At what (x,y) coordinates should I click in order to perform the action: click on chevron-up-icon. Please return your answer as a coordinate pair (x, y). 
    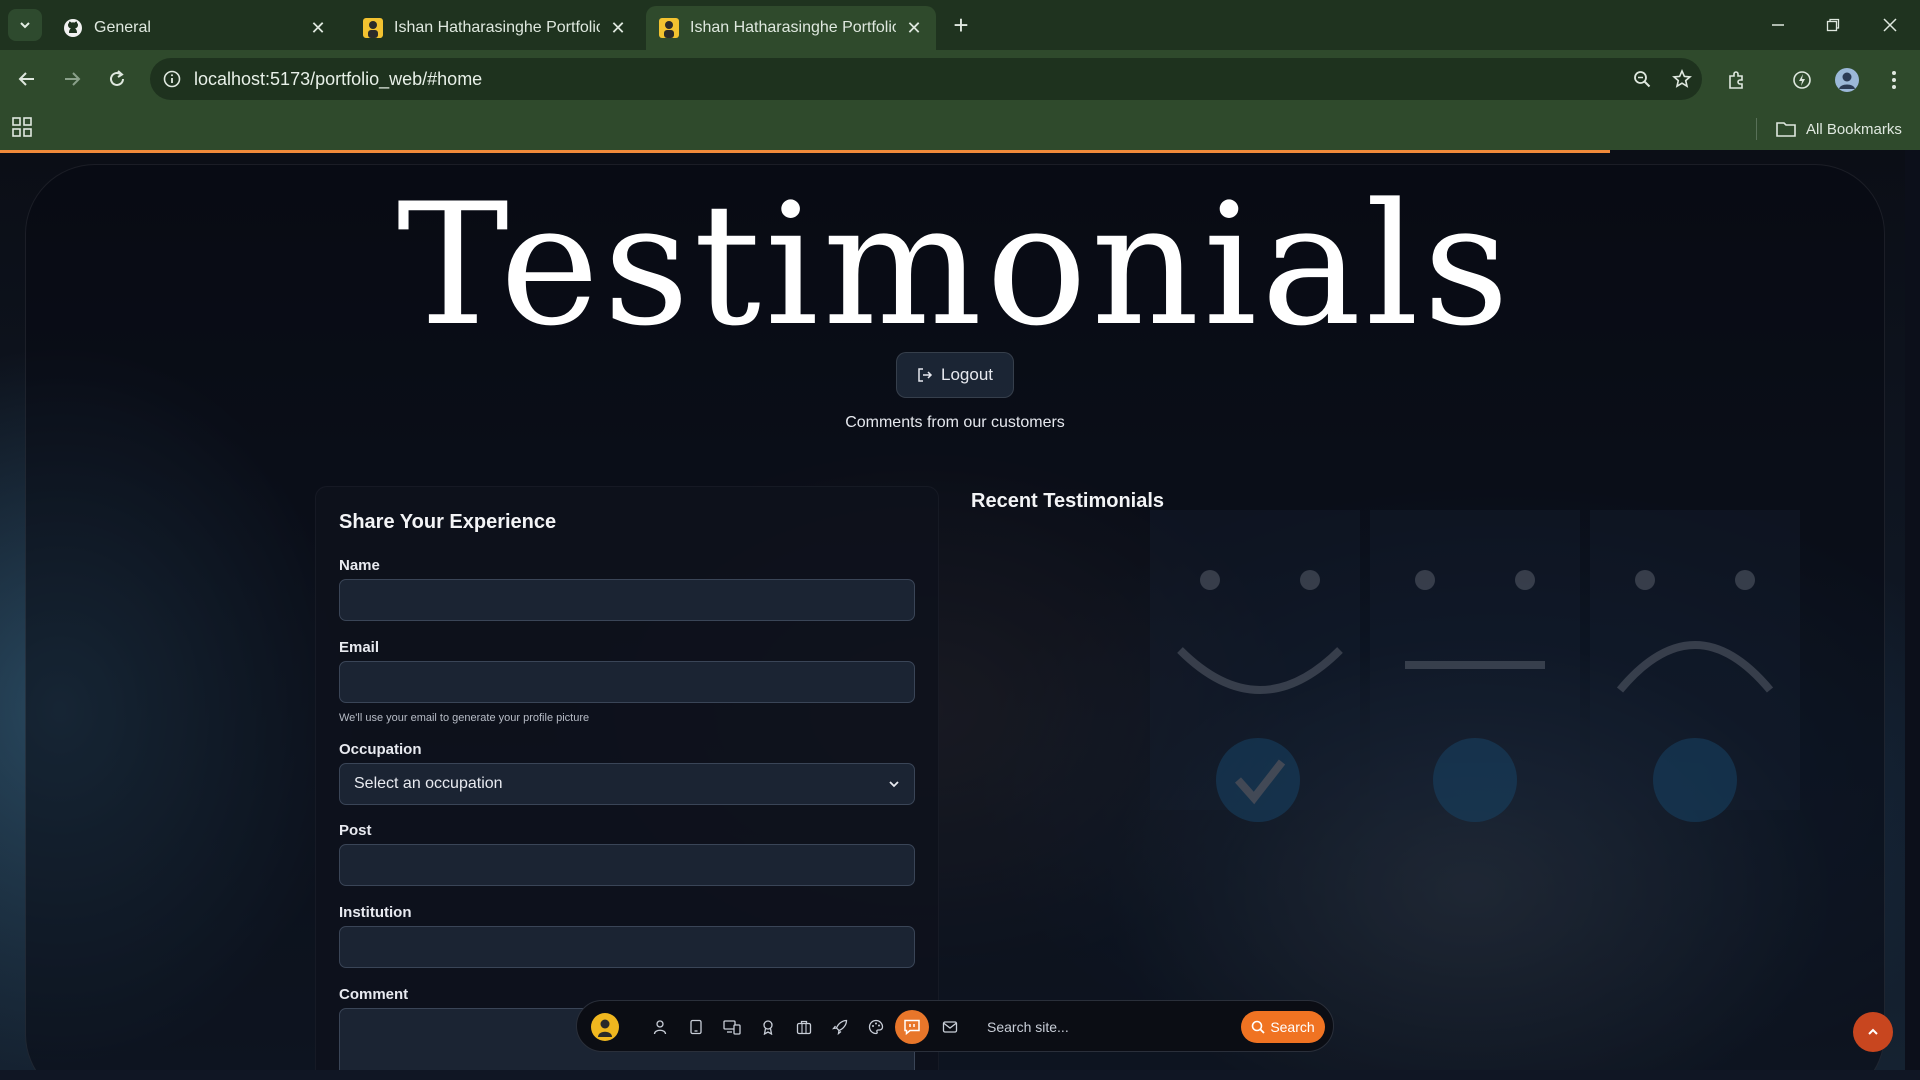
    Looking at the image, I should click on (1873, 1031).